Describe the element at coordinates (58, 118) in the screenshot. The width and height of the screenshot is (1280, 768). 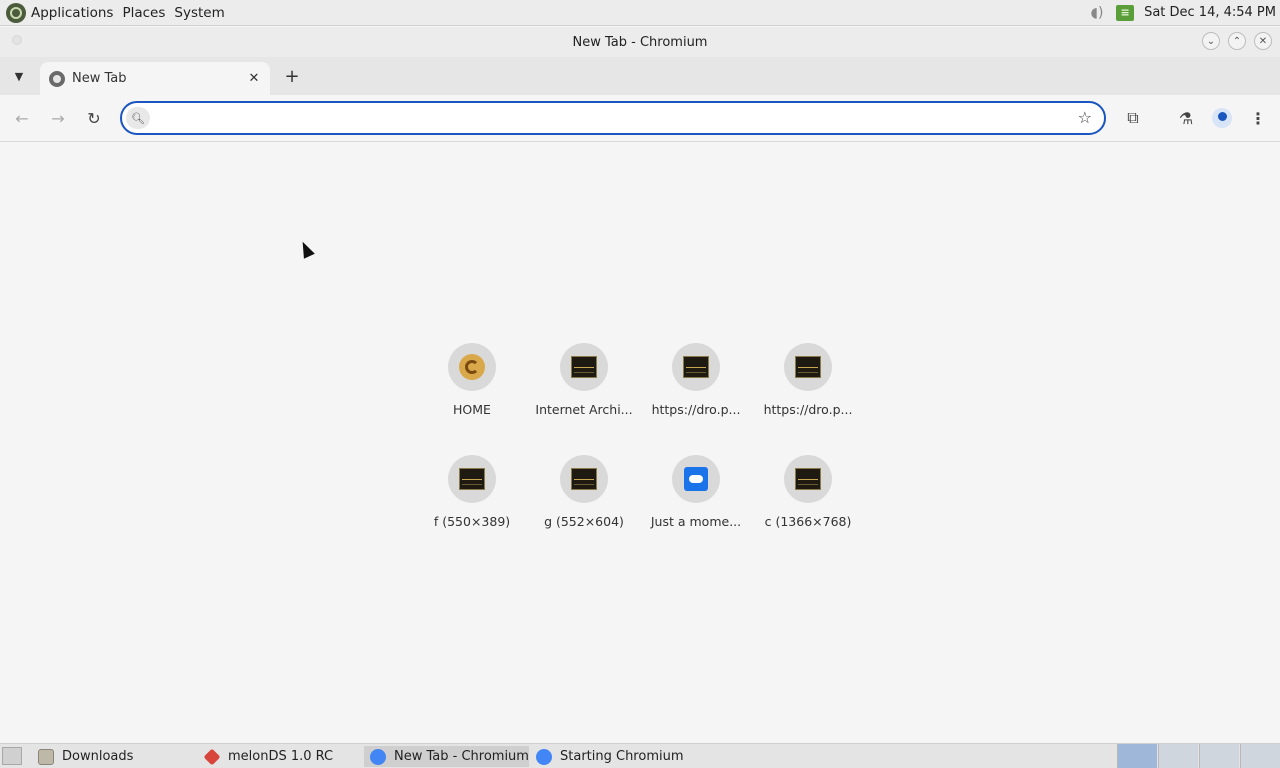
I see `forward-button: →` at that location.